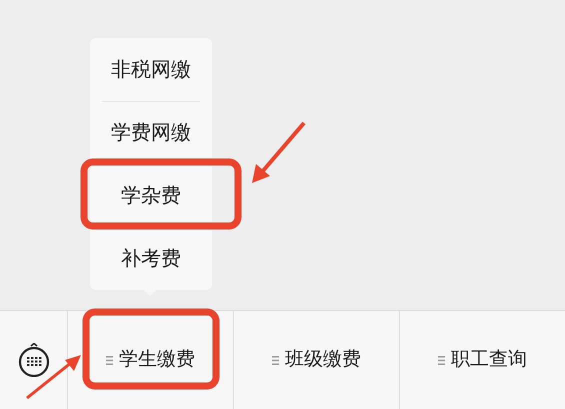  What do you see at coordinates (150, 360) in the screenshot?
I see `menu-tab: 学生缴费` at bounding box center [150, 360].